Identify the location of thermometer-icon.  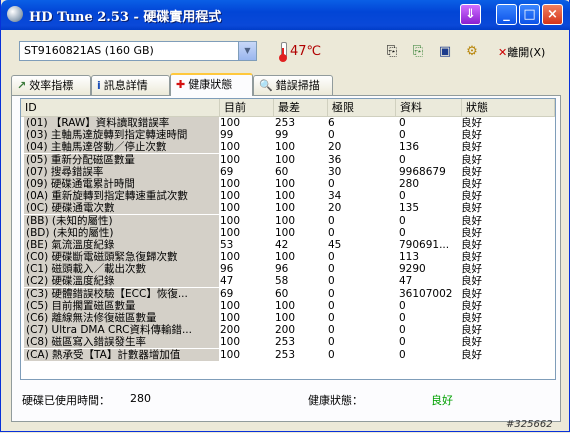
(283, 52).